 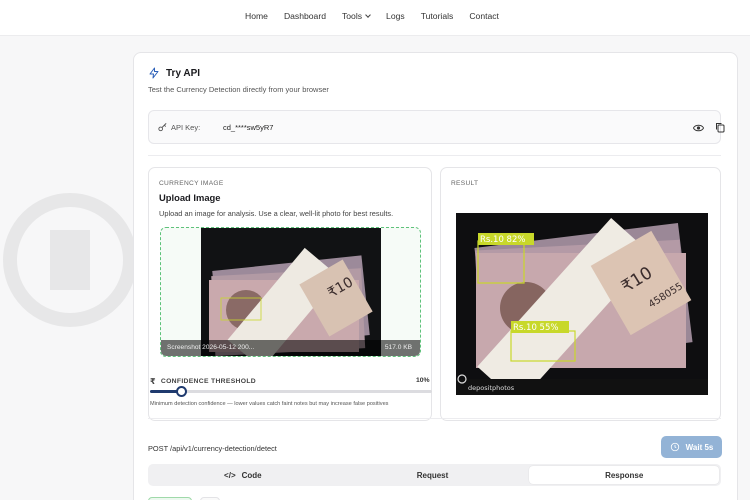 I want to click on confidence-label: CONFIDENCE THRESHOLD, so click(x=208, y=381).